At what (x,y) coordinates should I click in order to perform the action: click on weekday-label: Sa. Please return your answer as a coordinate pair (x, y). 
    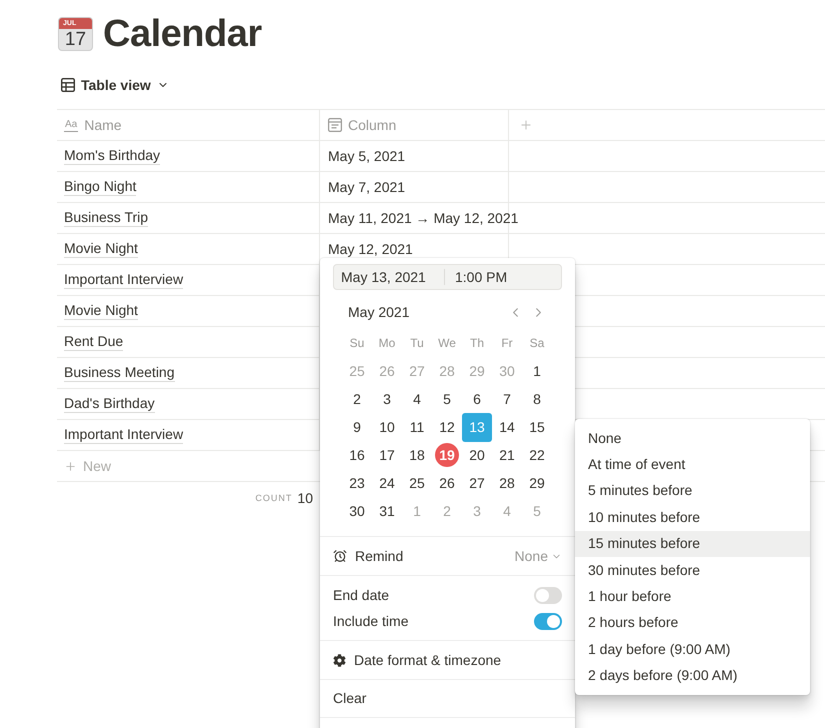
    Looking at the image, I should click on (537, 343).